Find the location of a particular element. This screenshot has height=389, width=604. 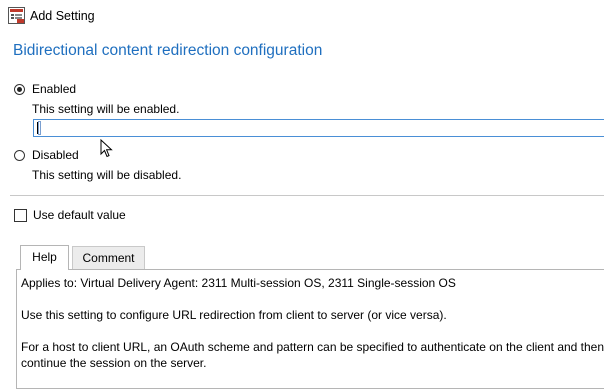

disabled-radio is located at coordinates (19, 155).